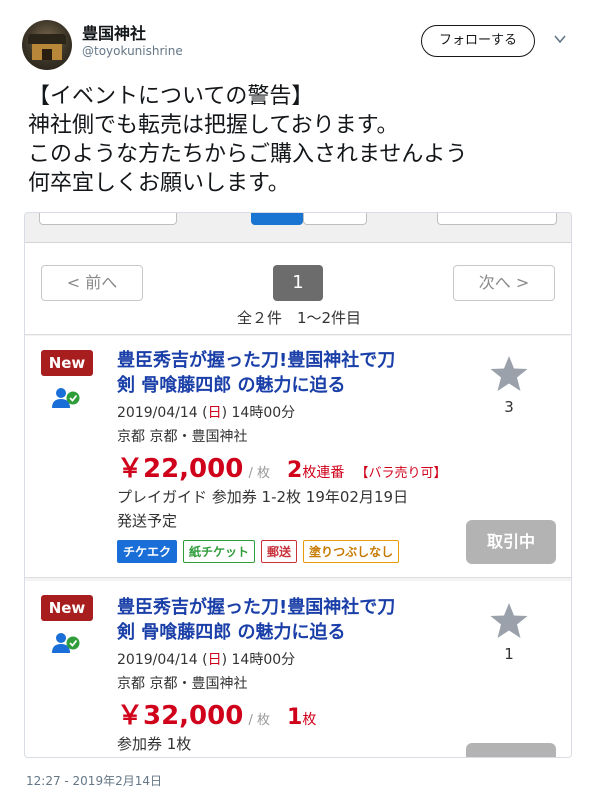  I want to click on tag-mail: 郵送, so click(279, 551).